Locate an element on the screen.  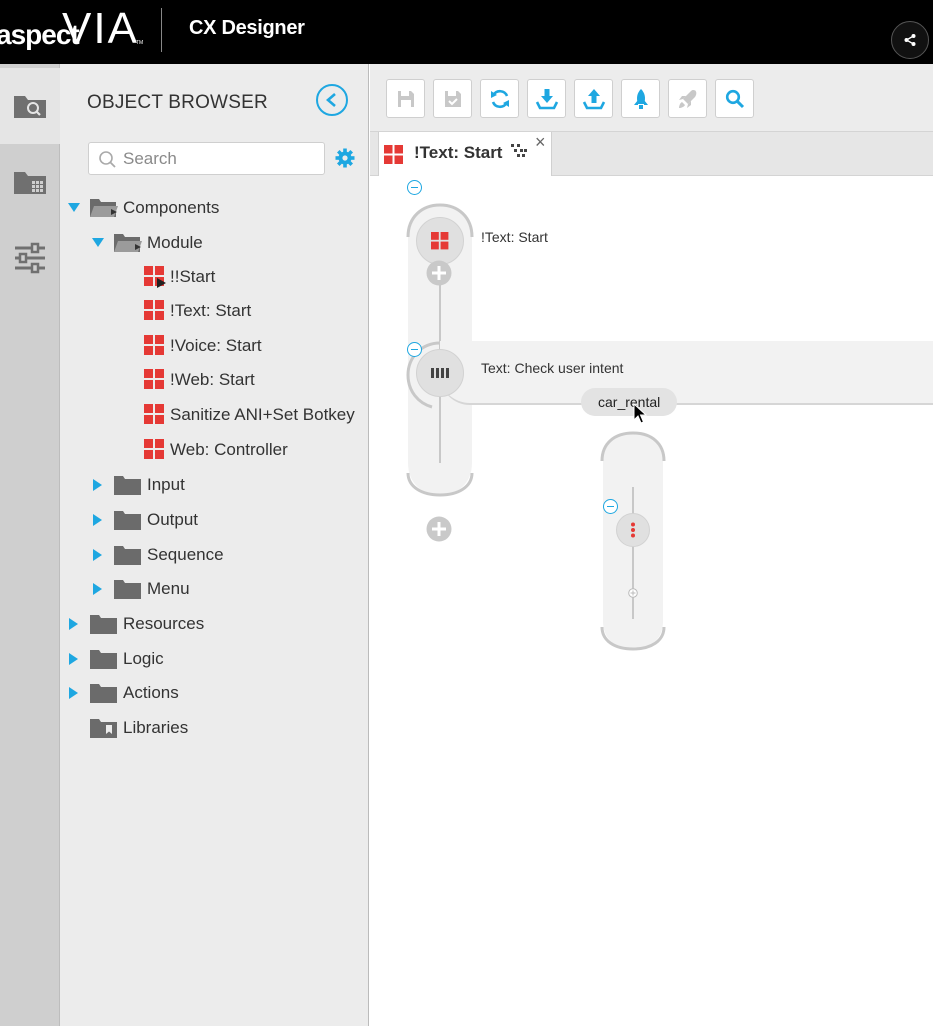
save-as-icon is located at coordinates (452, 98).